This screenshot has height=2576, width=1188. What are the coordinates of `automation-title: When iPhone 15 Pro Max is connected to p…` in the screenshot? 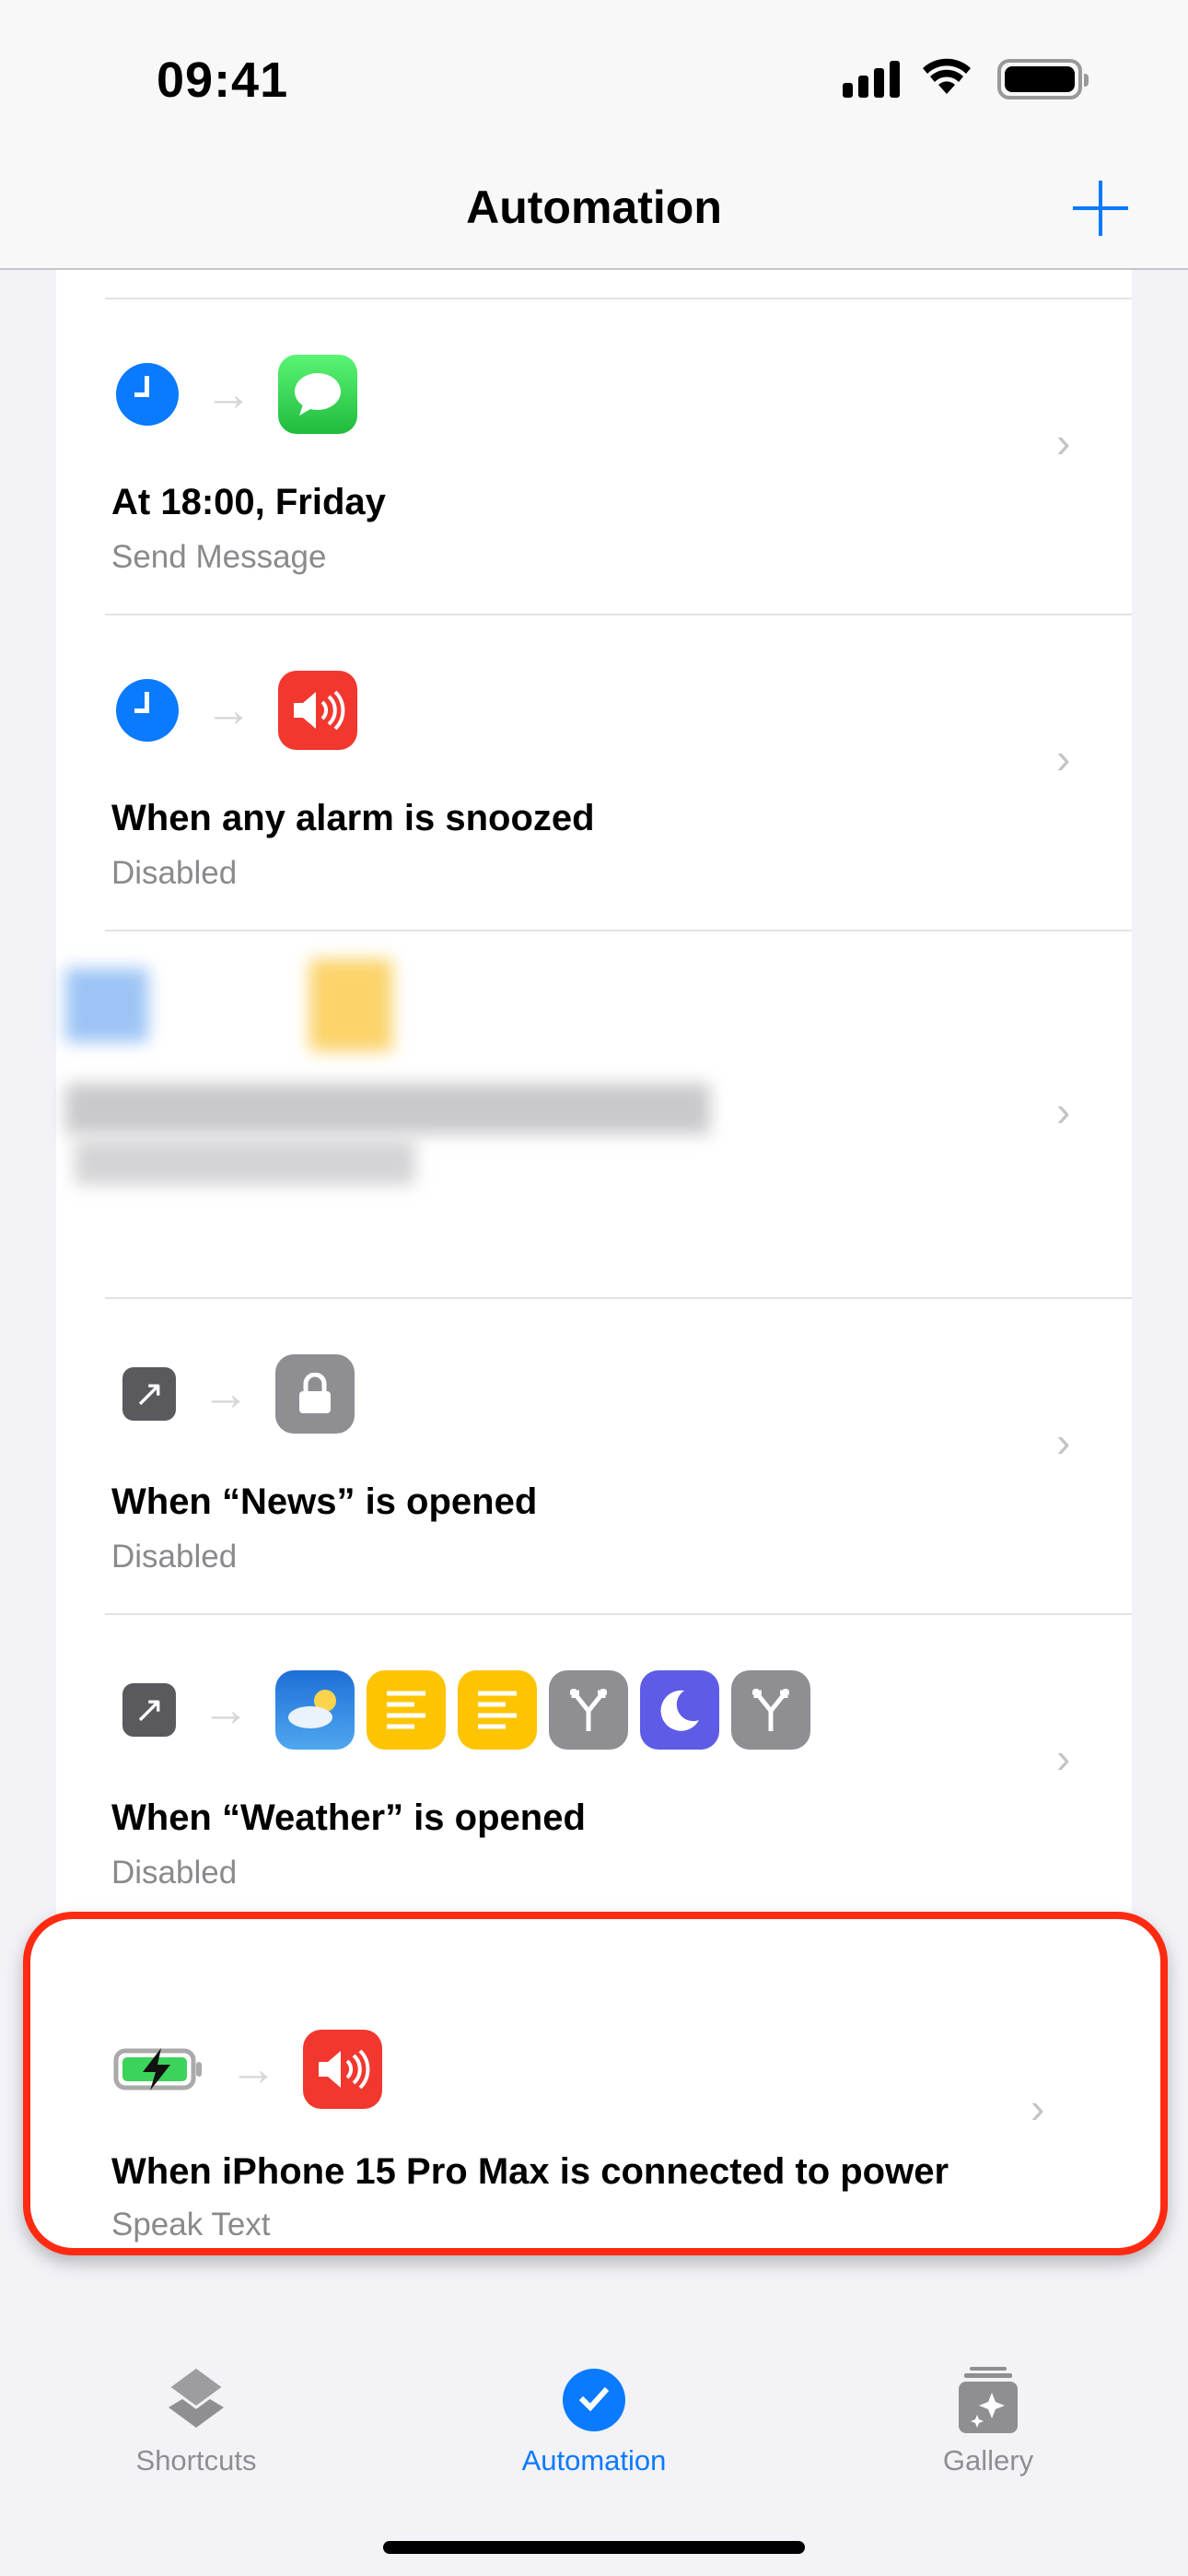 It's located at (530, 2171).